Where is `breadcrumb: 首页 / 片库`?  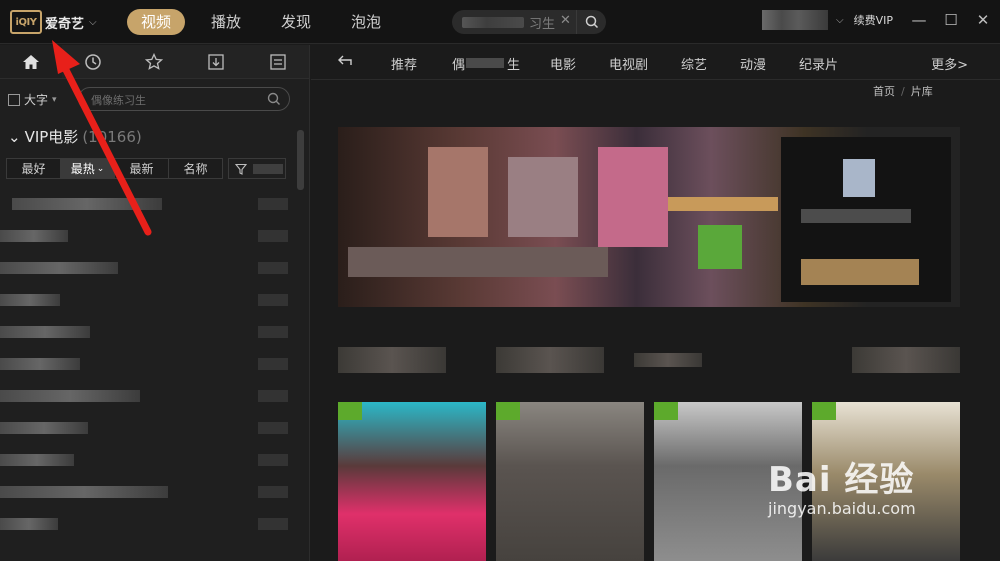
breadcrumb: 首页 / 片库 is located at coordinates (903, 91).